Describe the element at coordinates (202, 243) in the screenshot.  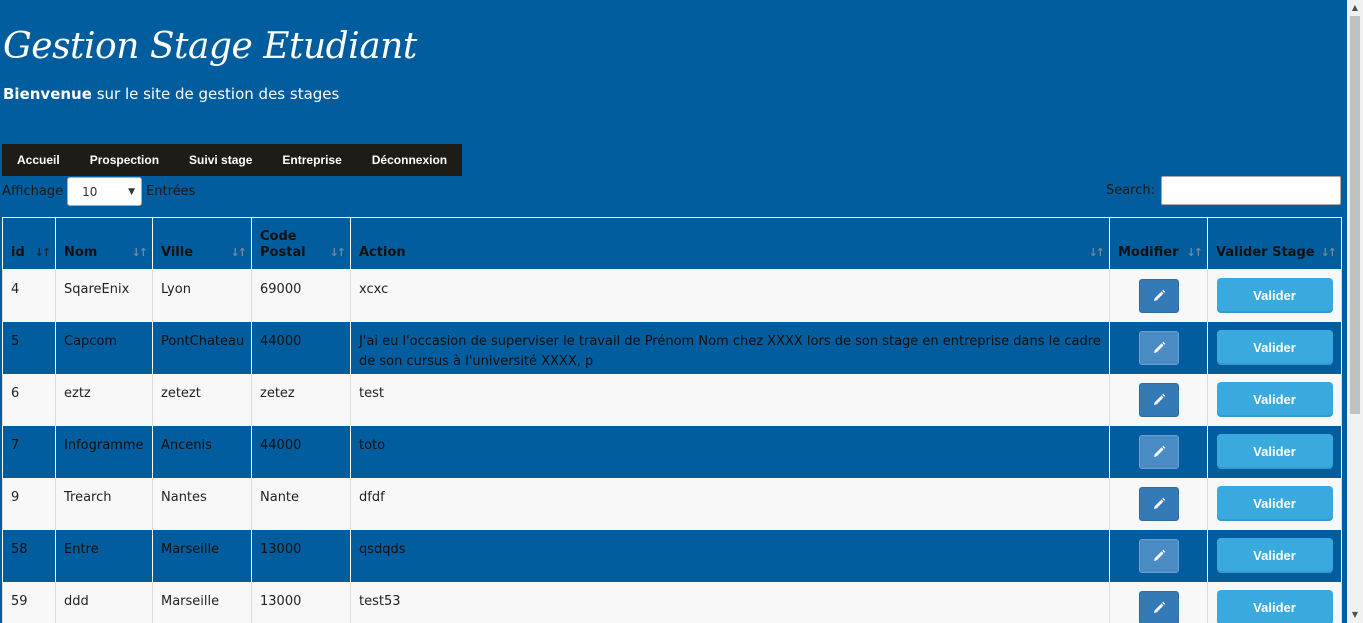
I see `column-header-ville: Ville ↓↑` at that location.